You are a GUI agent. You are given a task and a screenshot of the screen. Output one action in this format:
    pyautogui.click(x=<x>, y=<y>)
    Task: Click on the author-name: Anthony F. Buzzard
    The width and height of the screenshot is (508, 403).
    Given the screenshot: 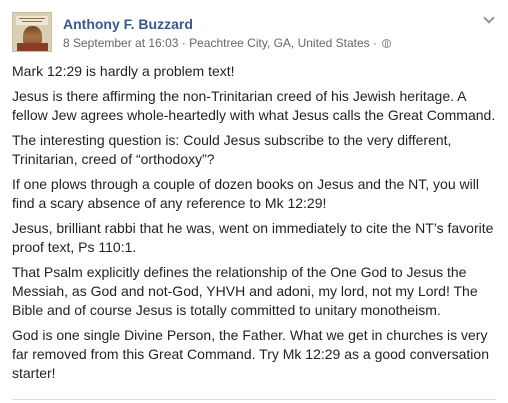 What is the action you would take?
    pyautogui.click(x=128, y=24)
    